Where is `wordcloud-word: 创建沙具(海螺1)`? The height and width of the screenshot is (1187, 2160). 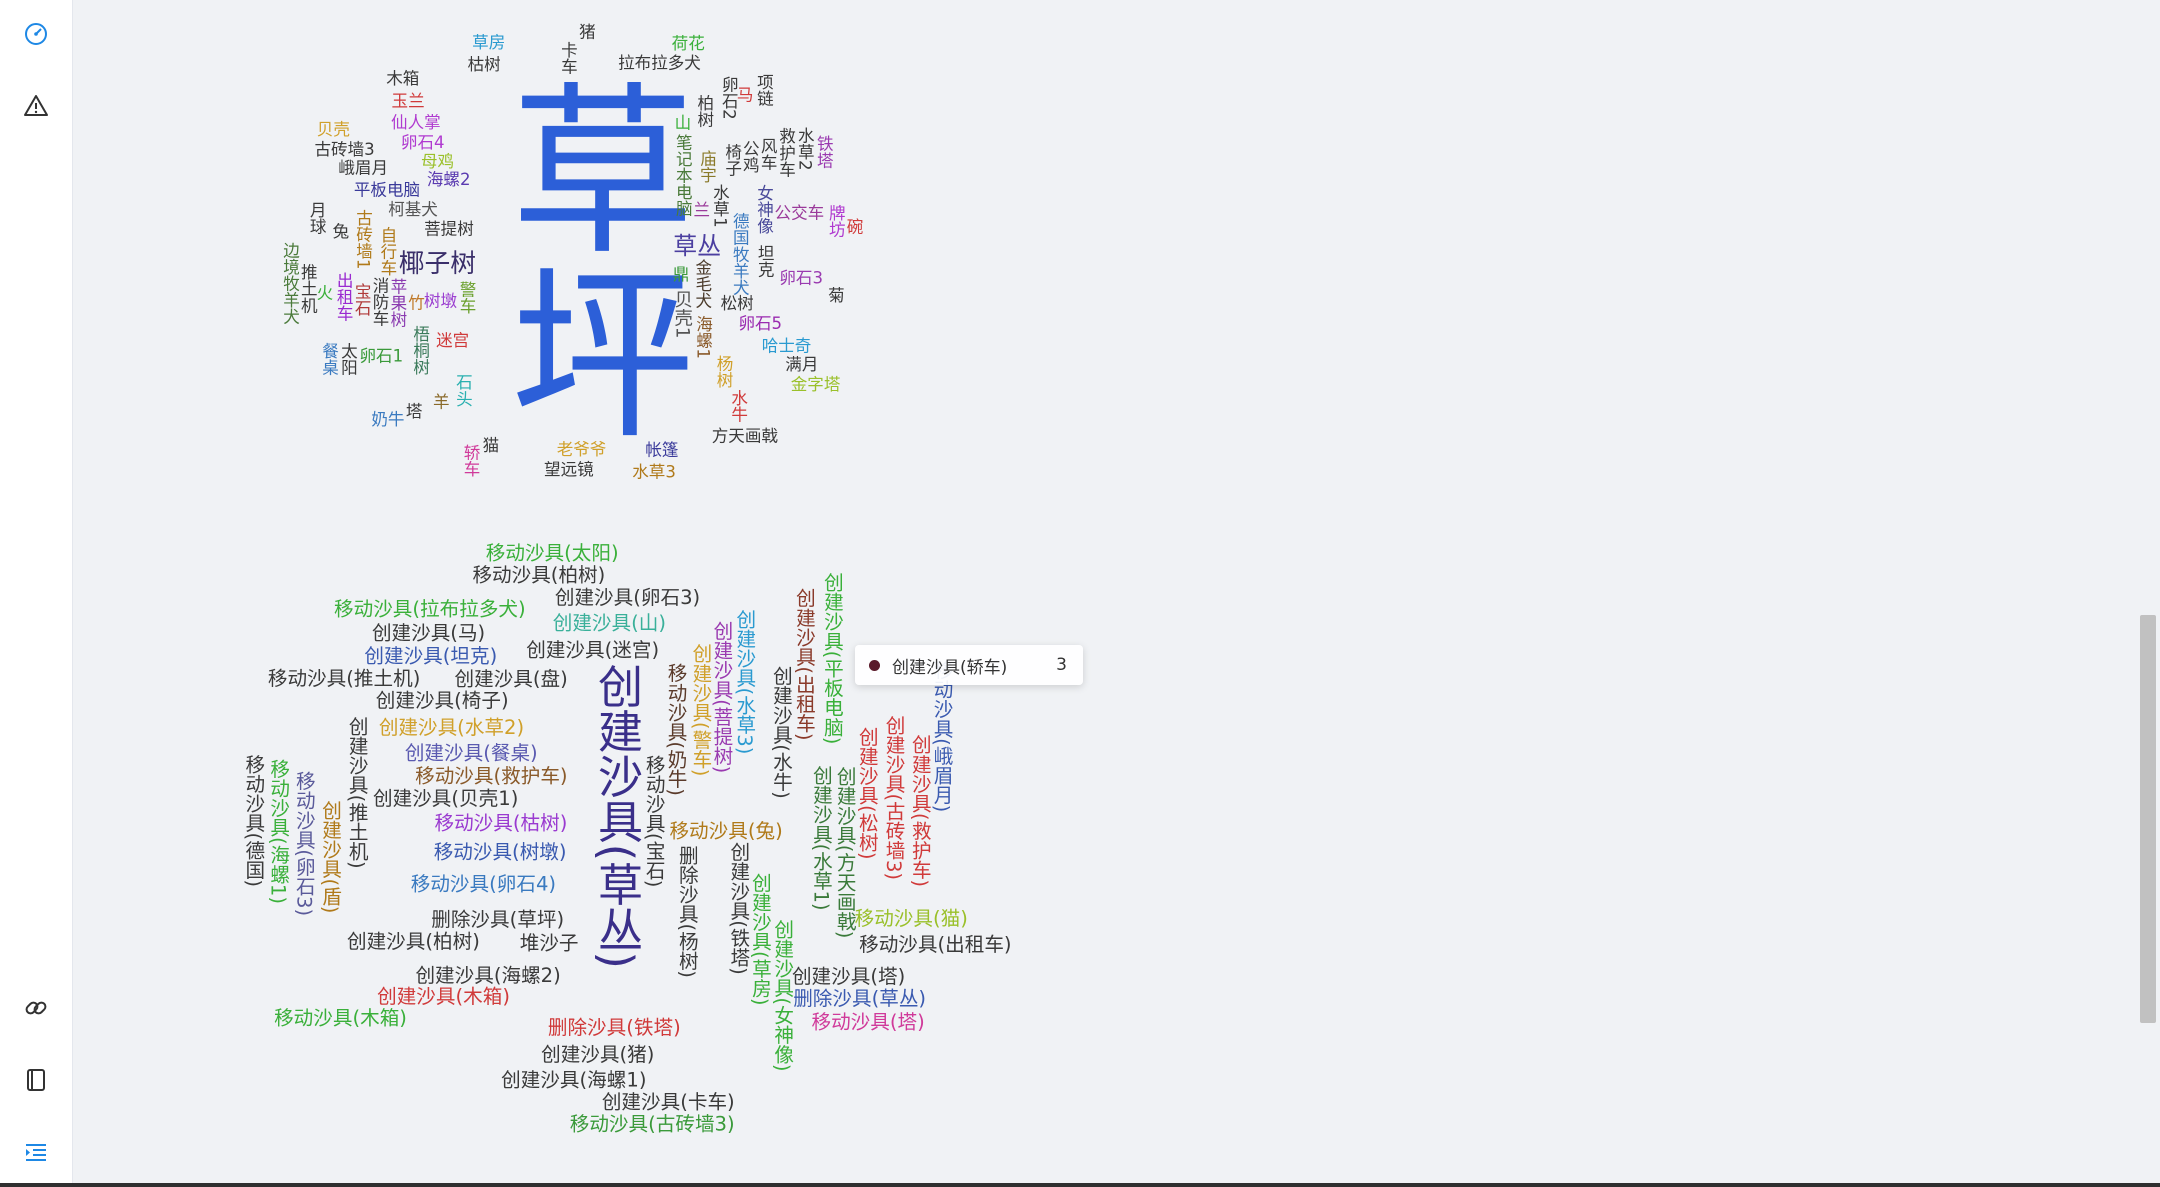 wordcloud-word: 创建沙具(海螺1) is located at coordinates (573, 1080).